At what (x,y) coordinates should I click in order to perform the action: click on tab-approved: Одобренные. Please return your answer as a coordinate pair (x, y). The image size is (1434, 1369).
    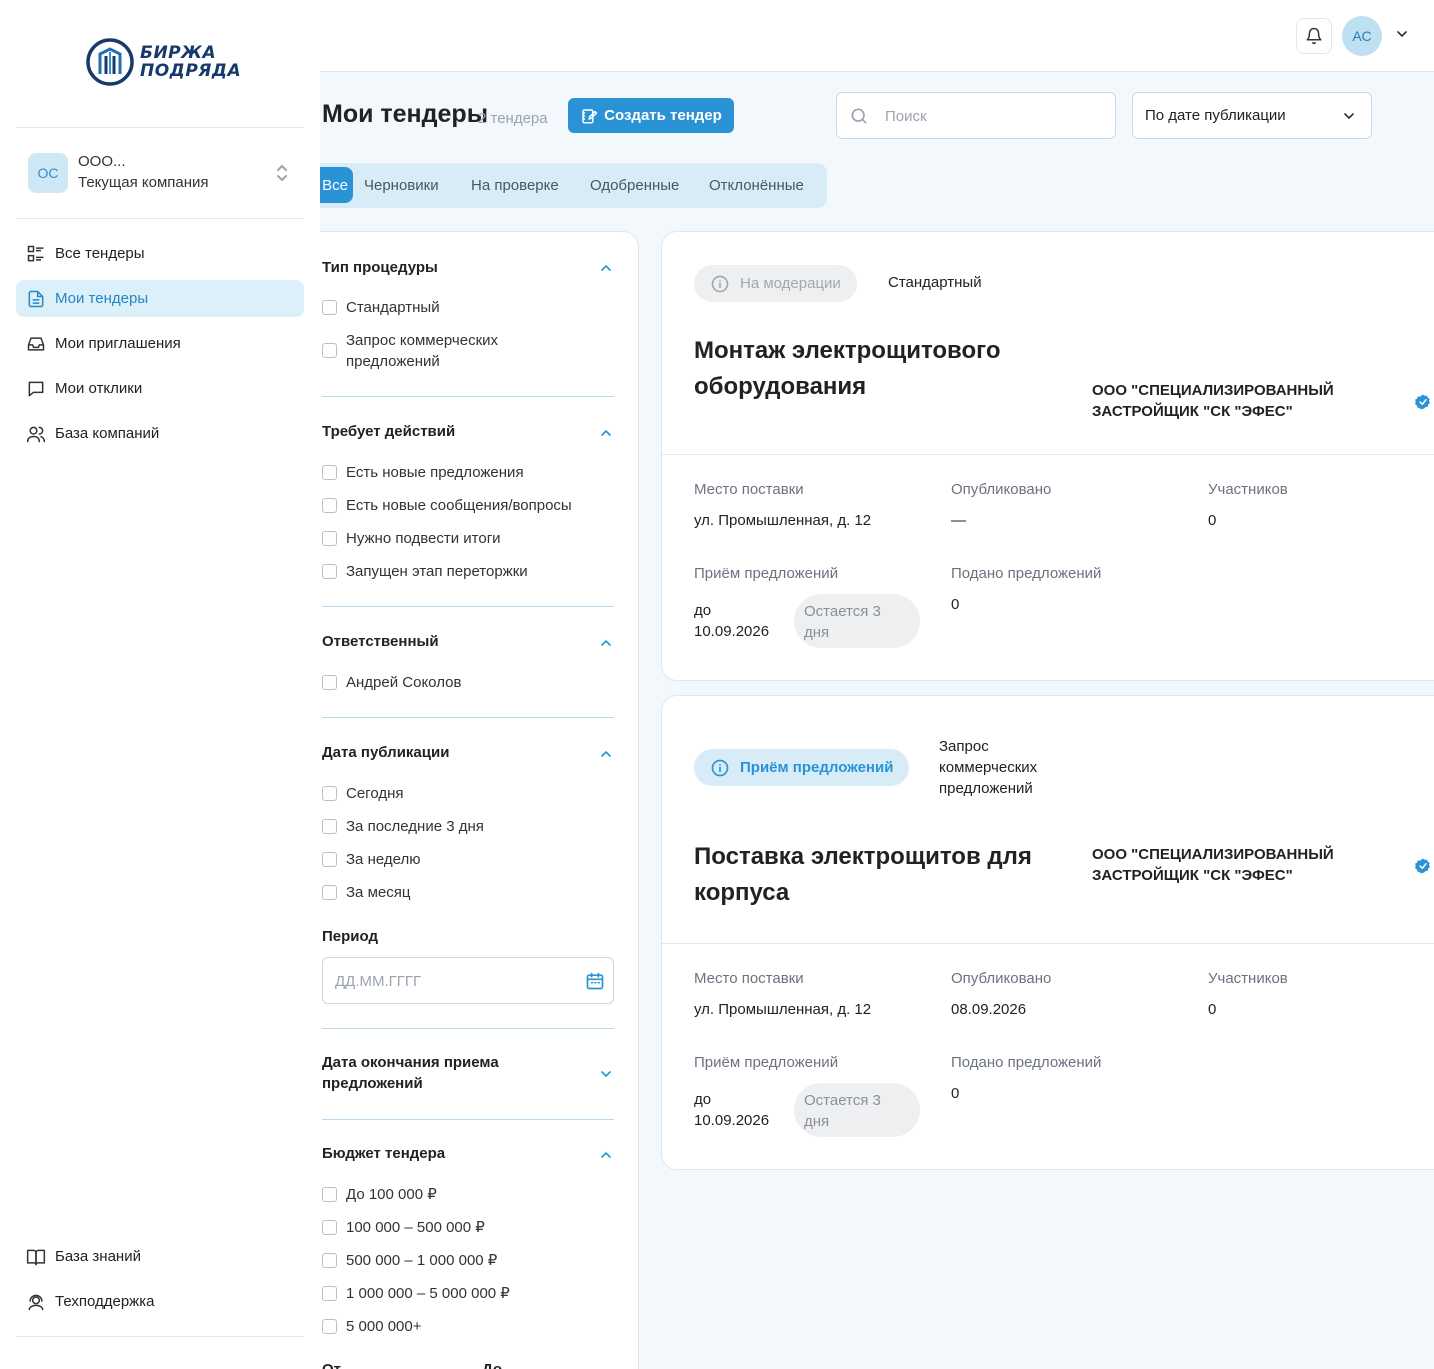
    Looking at the image, I should click on (634, 185).